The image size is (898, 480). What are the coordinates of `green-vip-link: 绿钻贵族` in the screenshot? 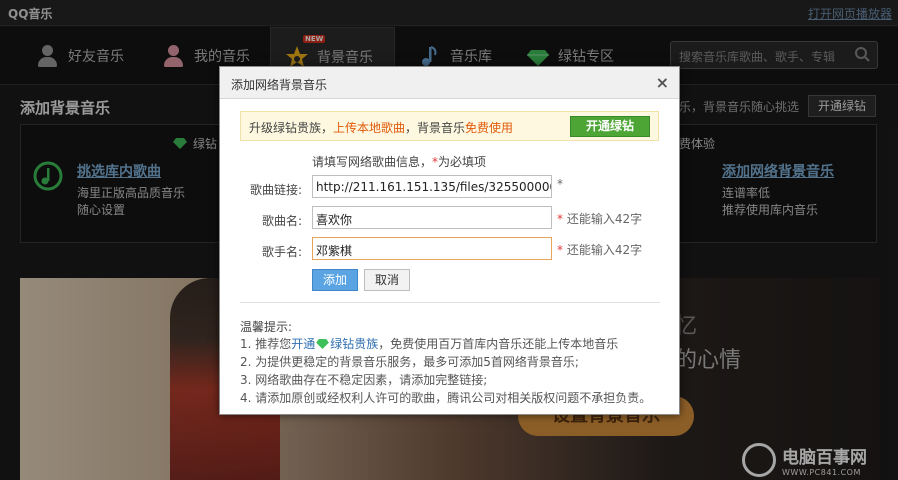 It's located at (354, 344).